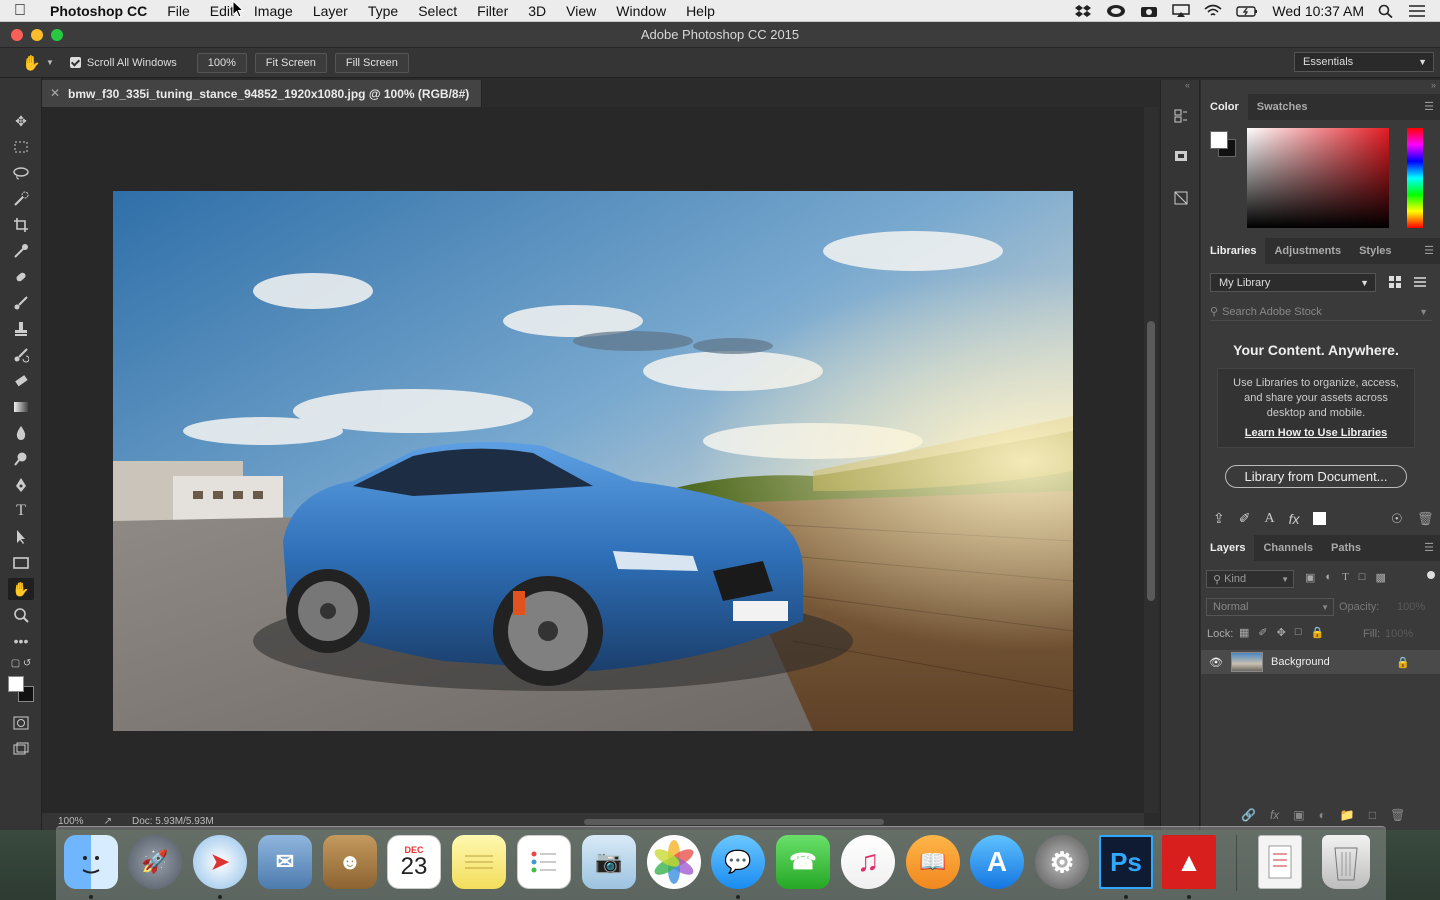 This screenshot has width=1440, height=900. I want to click on sync-icon: ☉, so click(1397, 519).